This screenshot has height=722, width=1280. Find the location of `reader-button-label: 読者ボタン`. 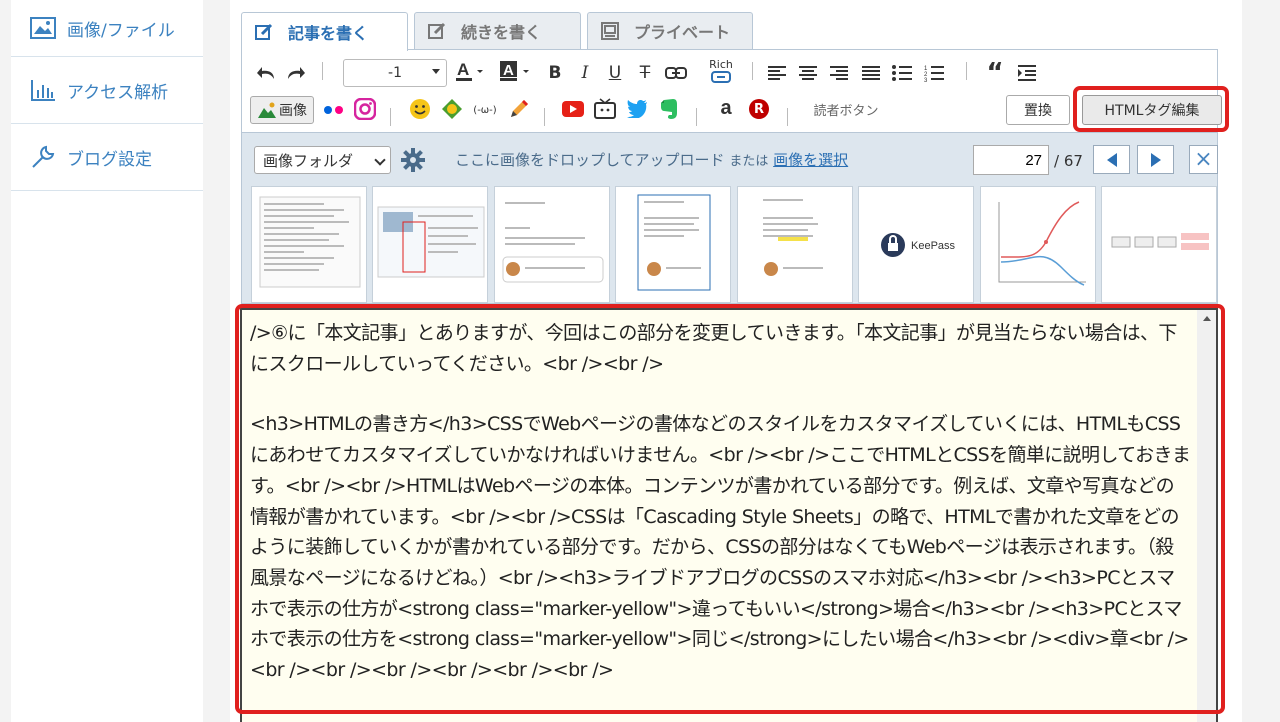

reader-button-label: 読者ボタン is located at coordinates (846, 111).